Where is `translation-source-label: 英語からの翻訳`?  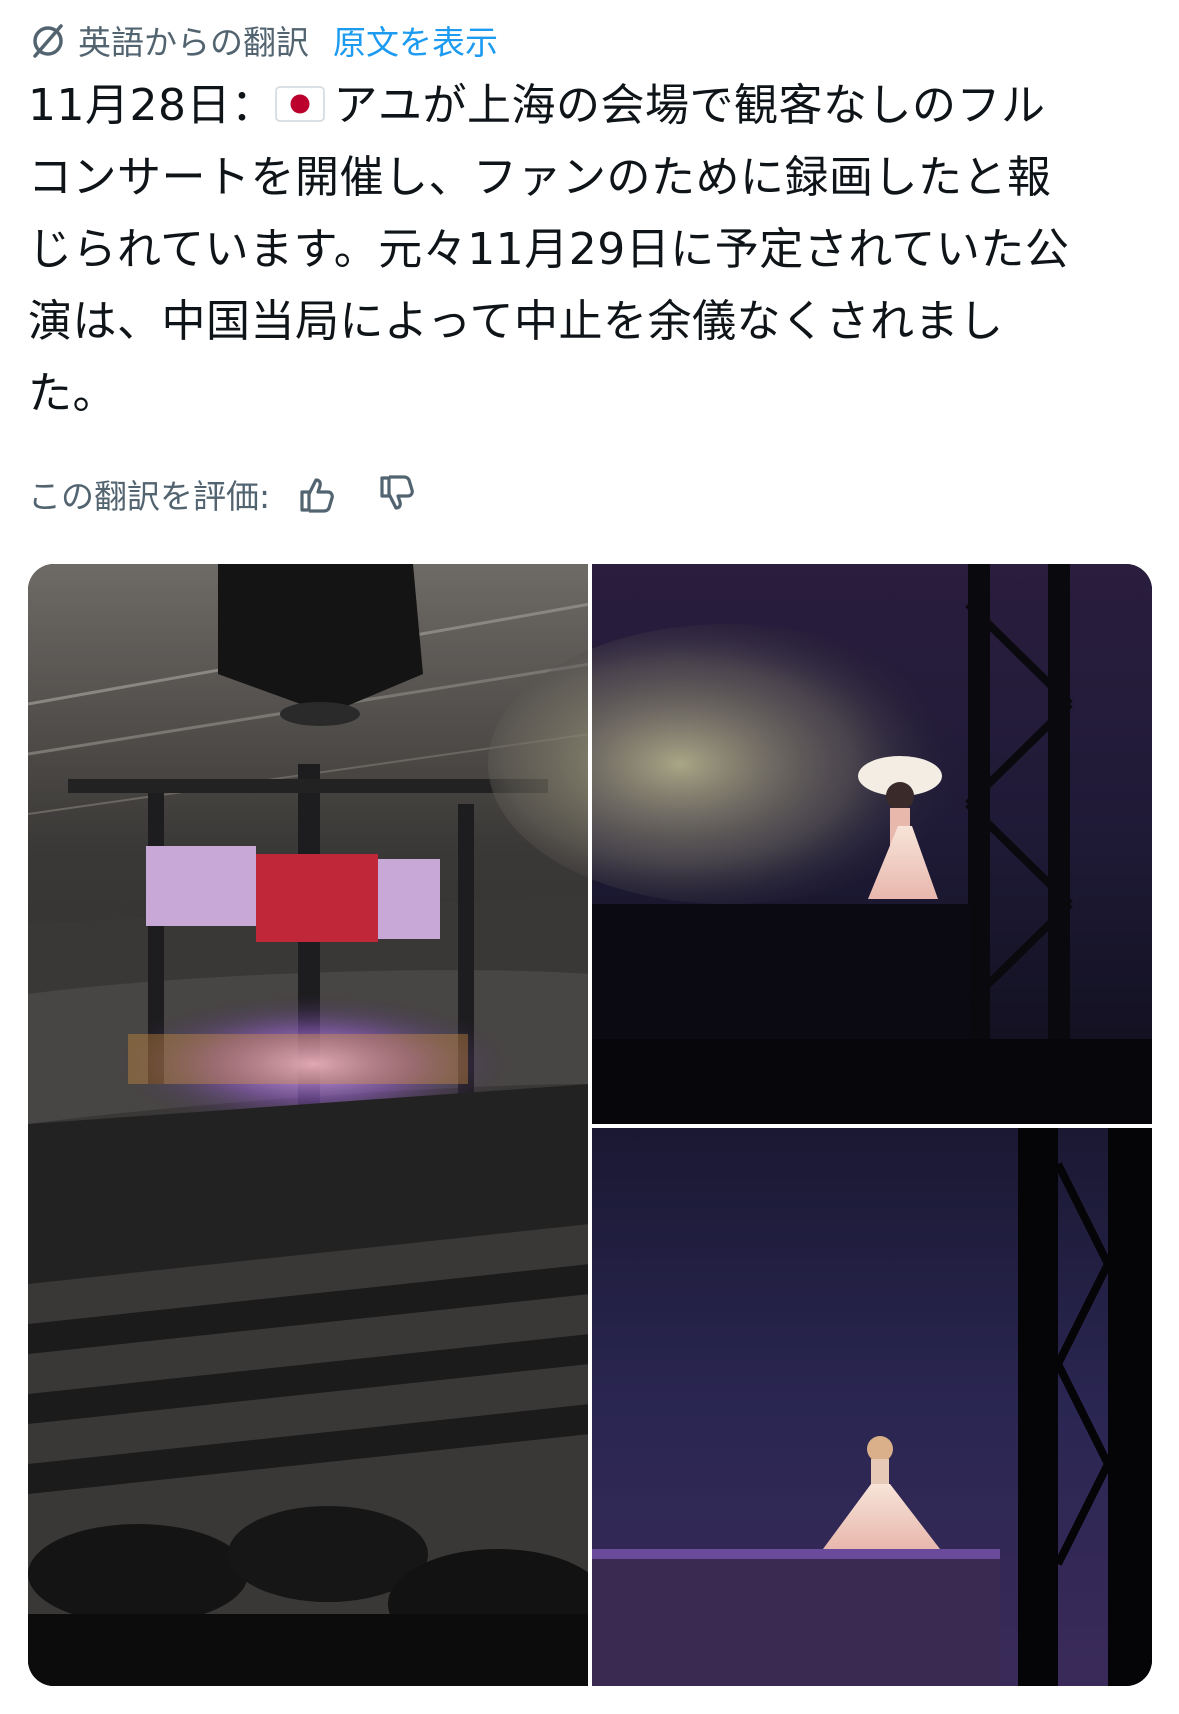
translation-source-label: 英語からの翻訳 is located at coordinates (193, 42).